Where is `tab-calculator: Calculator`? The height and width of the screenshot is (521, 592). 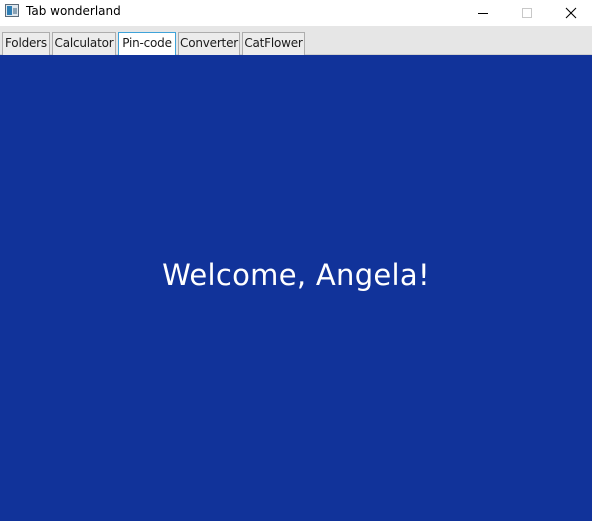 tab-calculator: Calculator is located at coordinates (84, 43).